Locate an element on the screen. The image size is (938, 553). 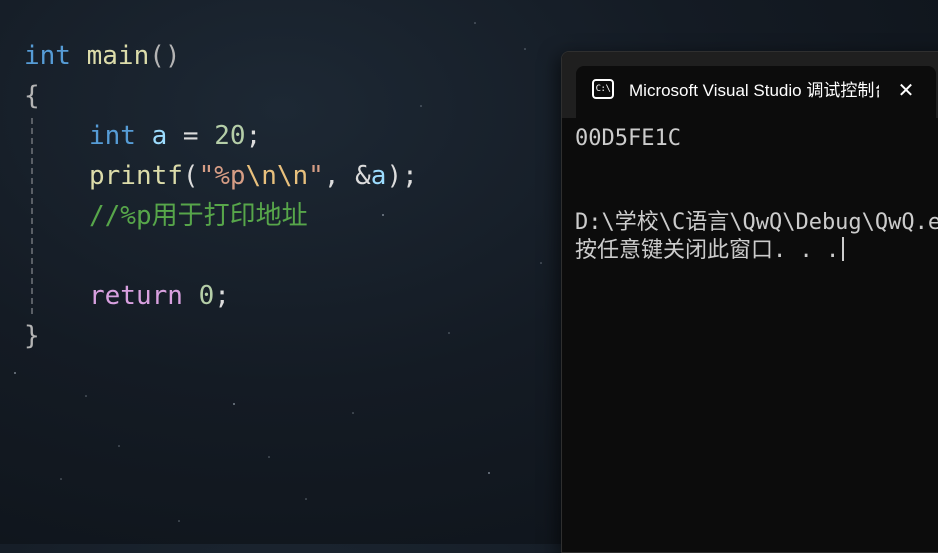
number-literal: 0 is located at coordinates (206, 296).